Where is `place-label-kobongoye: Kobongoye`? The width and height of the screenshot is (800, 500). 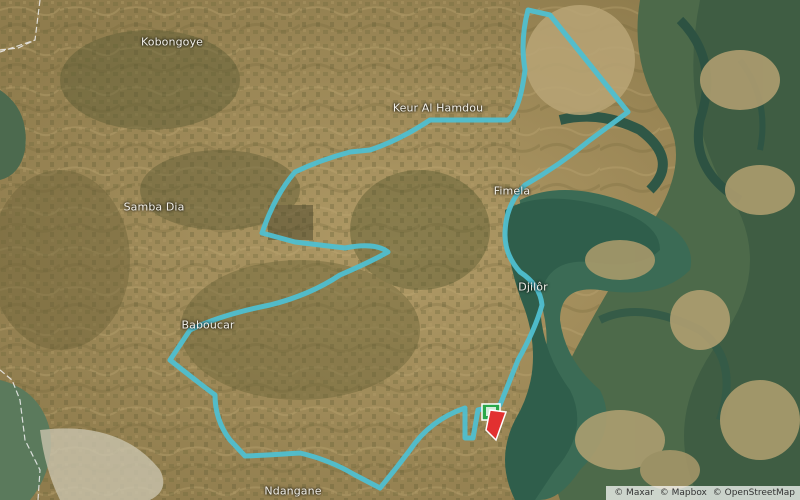 place-label-kobongoye: Kobongoye is located at coordinates (172, 42).